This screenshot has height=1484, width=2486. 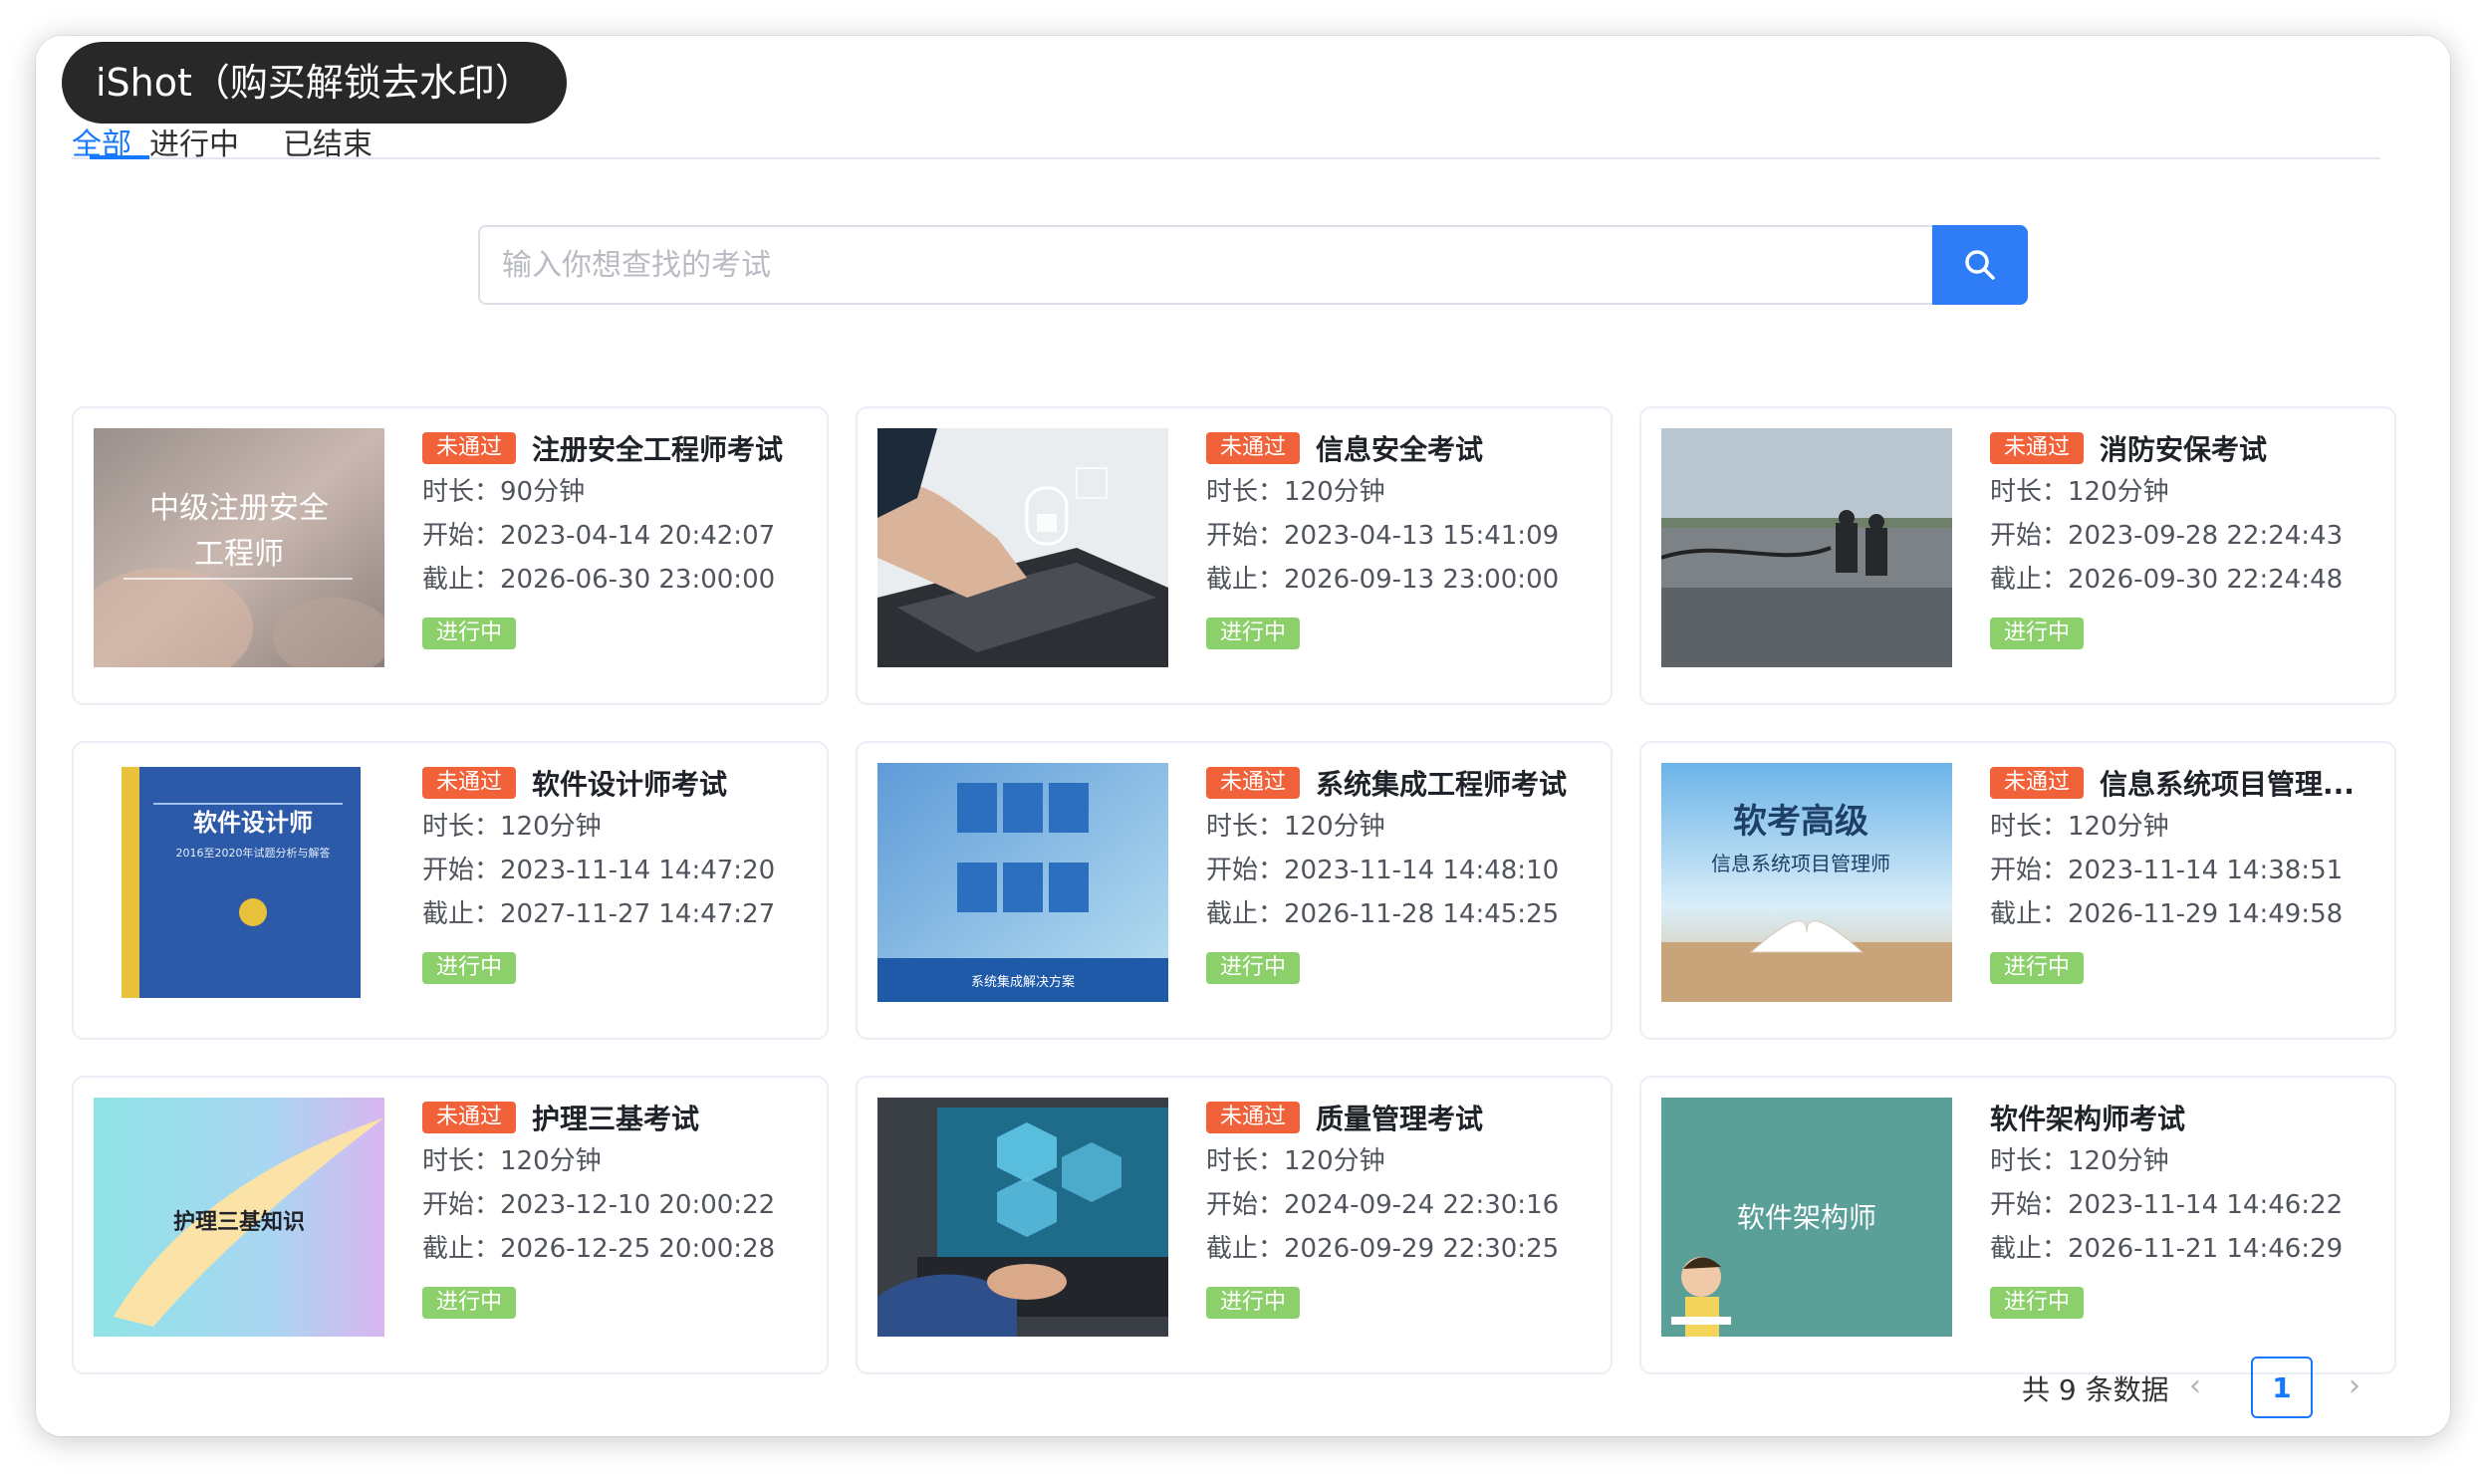 What do you see at coordinates (239, 547) in the screenshot?
I see `exam-cover-image: 中级注册安全 工程师` at bounding box center [239, 547].